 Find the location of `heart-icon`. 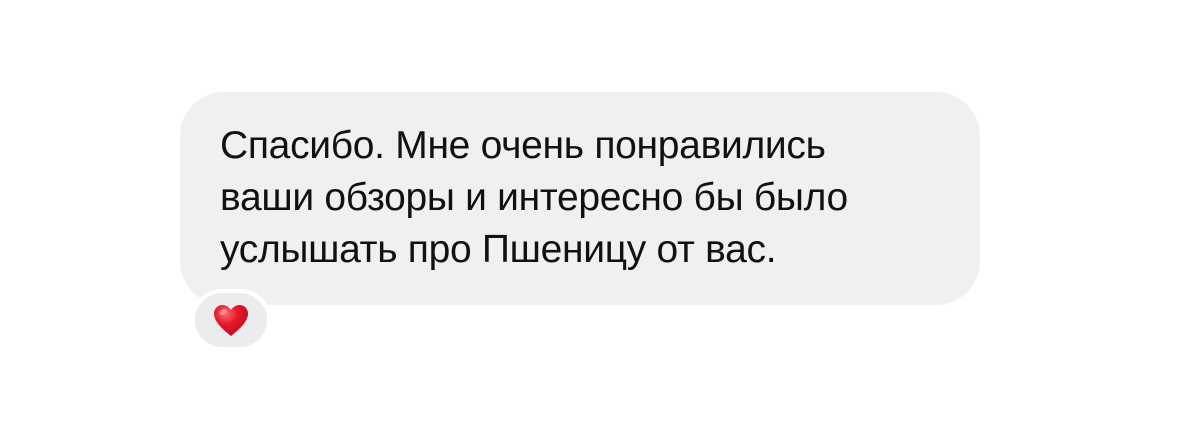

heart-icon is located at coordinates (231, 320).